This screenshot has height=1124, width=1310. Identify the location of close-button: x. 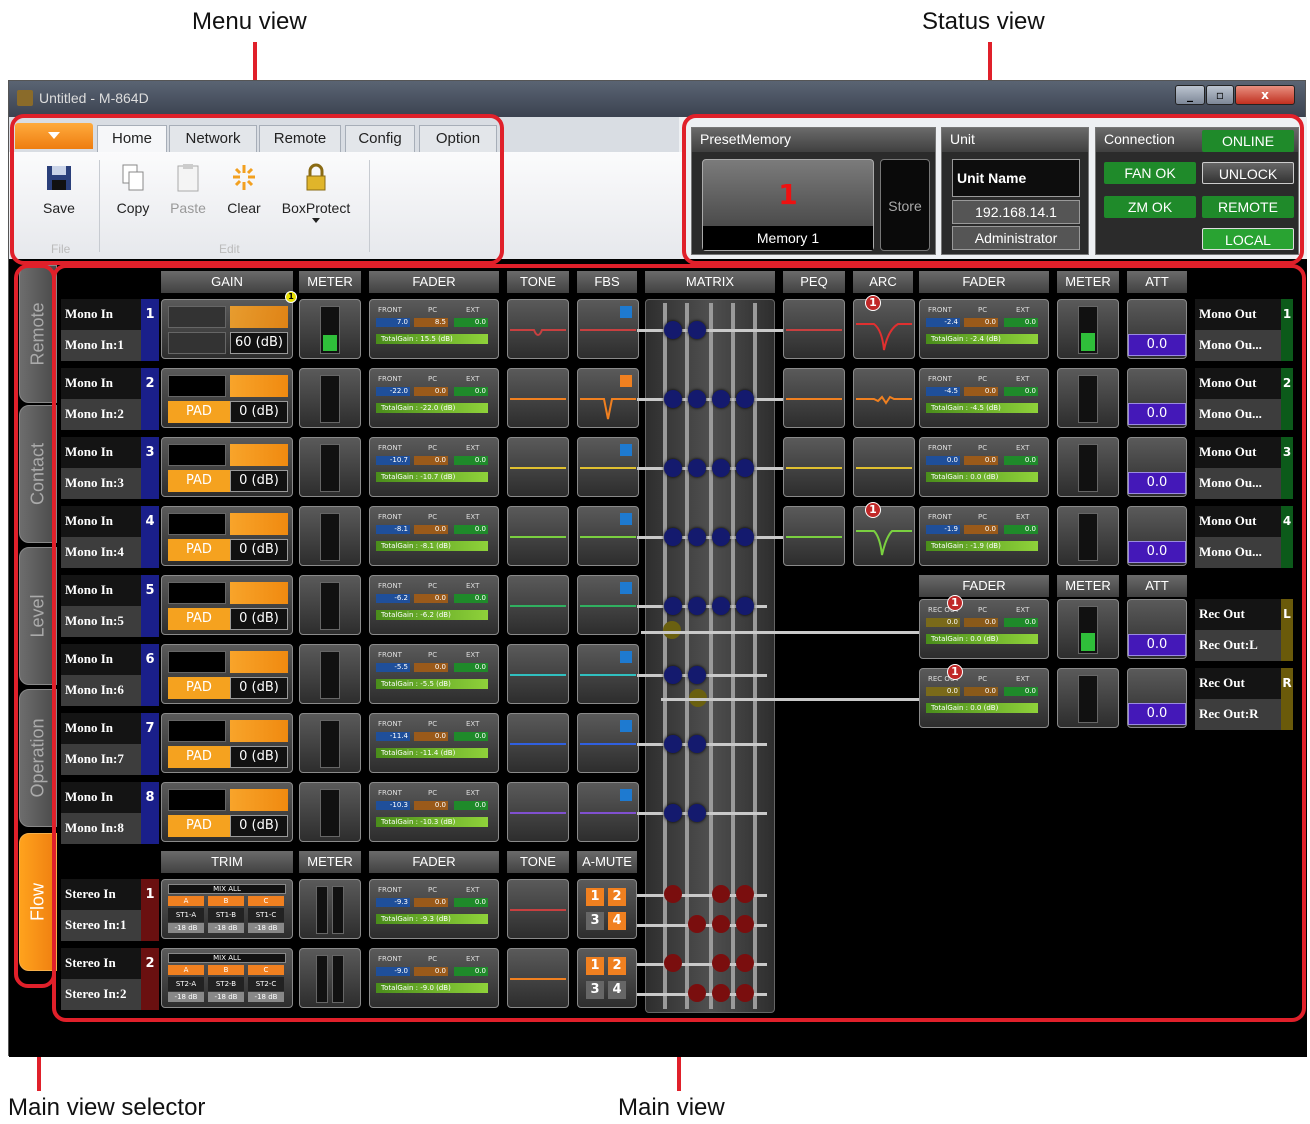
(1265, 95).